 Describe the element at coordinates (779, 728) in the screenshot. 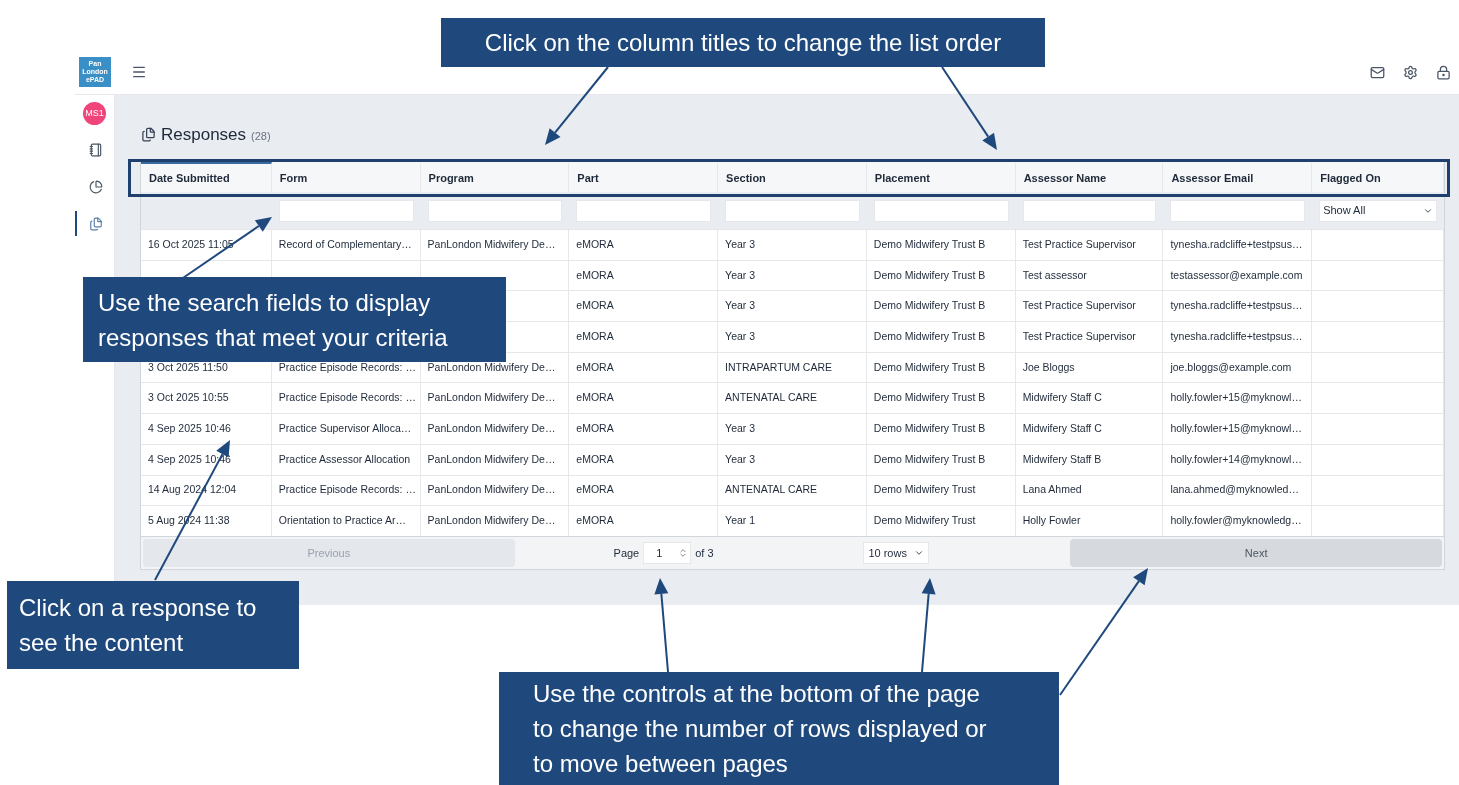

I see `callout: Use the controls at the bottom of the page to change the number of rows displayed or to move between pages` at that location.